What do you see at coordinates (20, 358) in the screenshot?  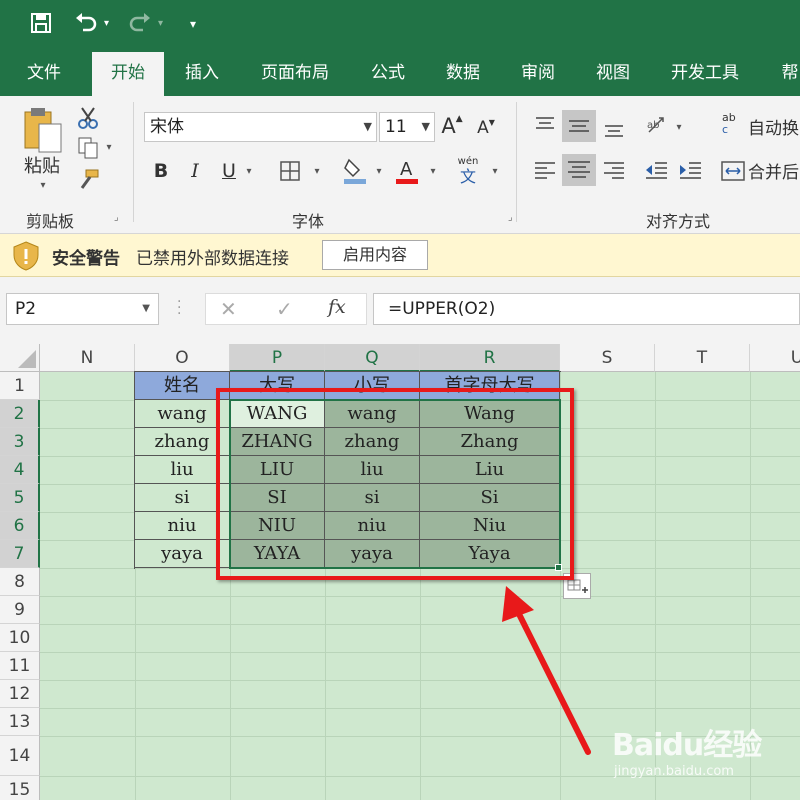 I see `select-all-button` at bounding box center [20, 358].